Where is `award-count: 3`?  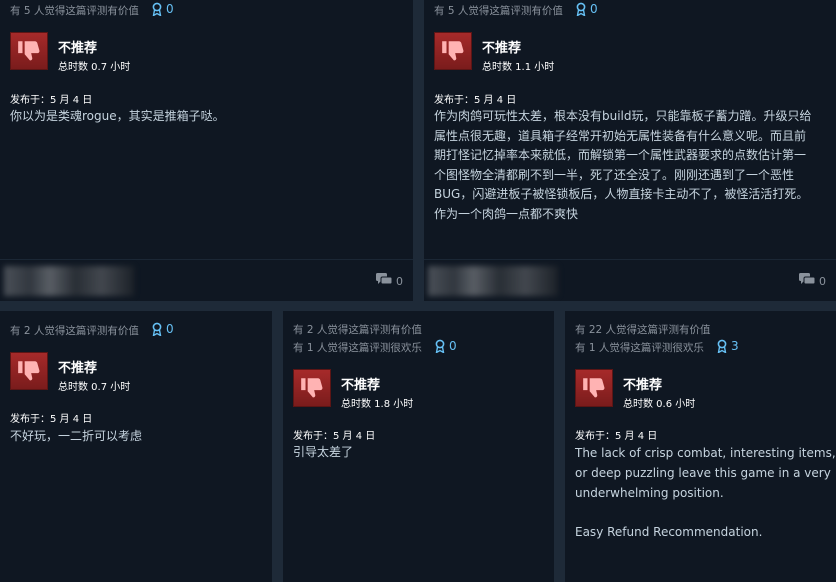
award-count: 3 is located at coordinates (735, 346).